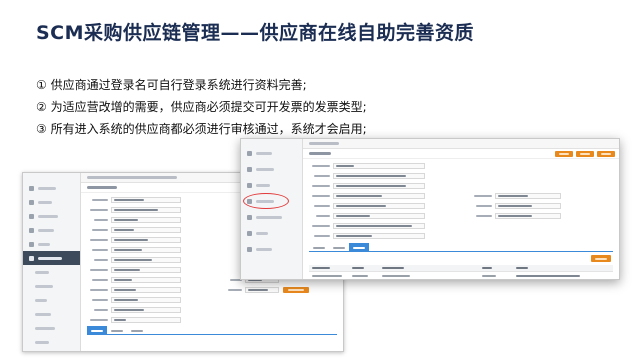  What do you see at coordinates (461, 268) in the screenshot?
I see `table-header` at bounding box center [461, 268].